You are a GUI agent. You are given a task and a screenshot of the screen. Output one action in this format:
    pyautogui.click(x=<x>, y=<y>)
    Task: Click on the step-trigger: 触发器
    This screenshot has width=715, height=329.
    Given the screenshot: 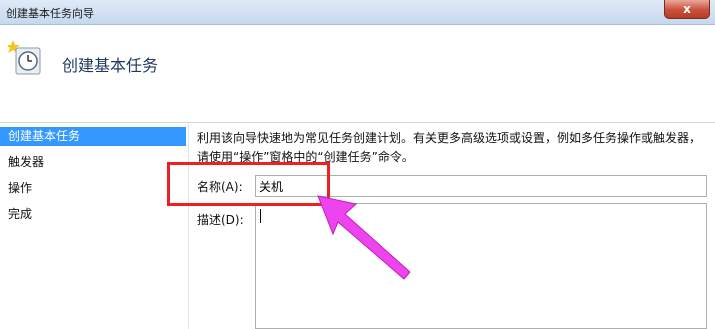 What is the action you would take?
    pyautogui.click(x=93, y=162)
    